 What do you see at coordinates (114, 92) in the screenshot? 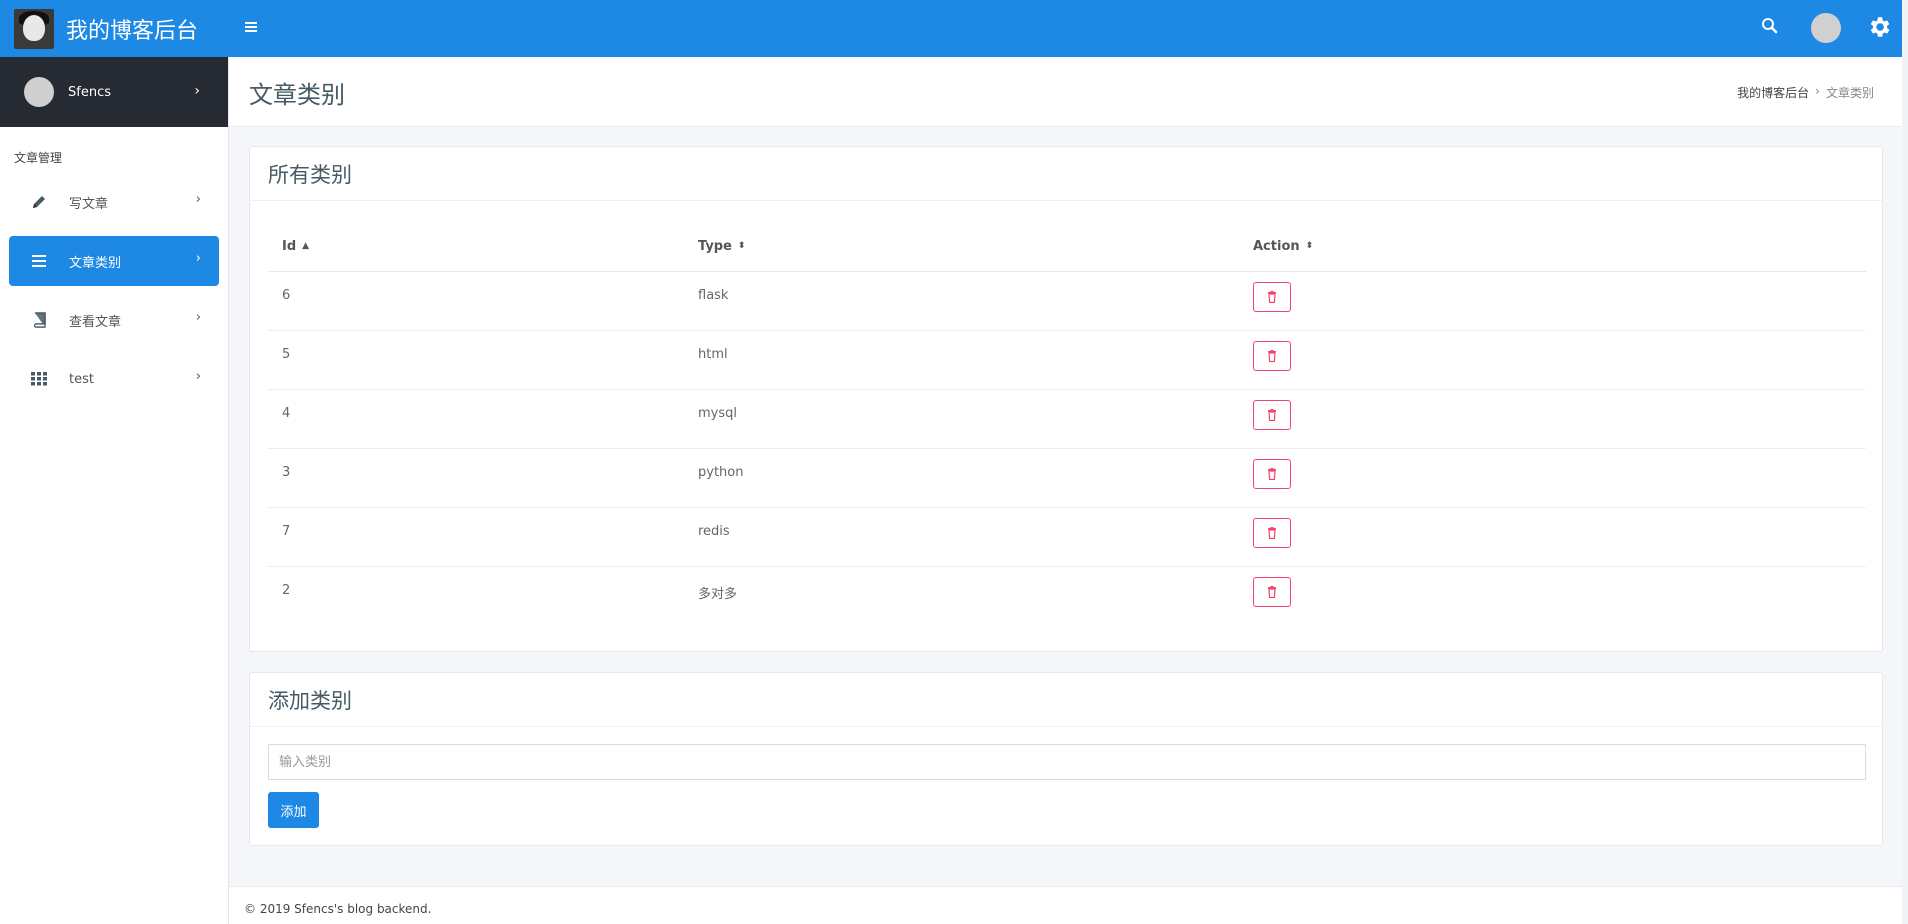
I see `sidebar-profile: Sfencs ›` at bounding box center [114, 92].